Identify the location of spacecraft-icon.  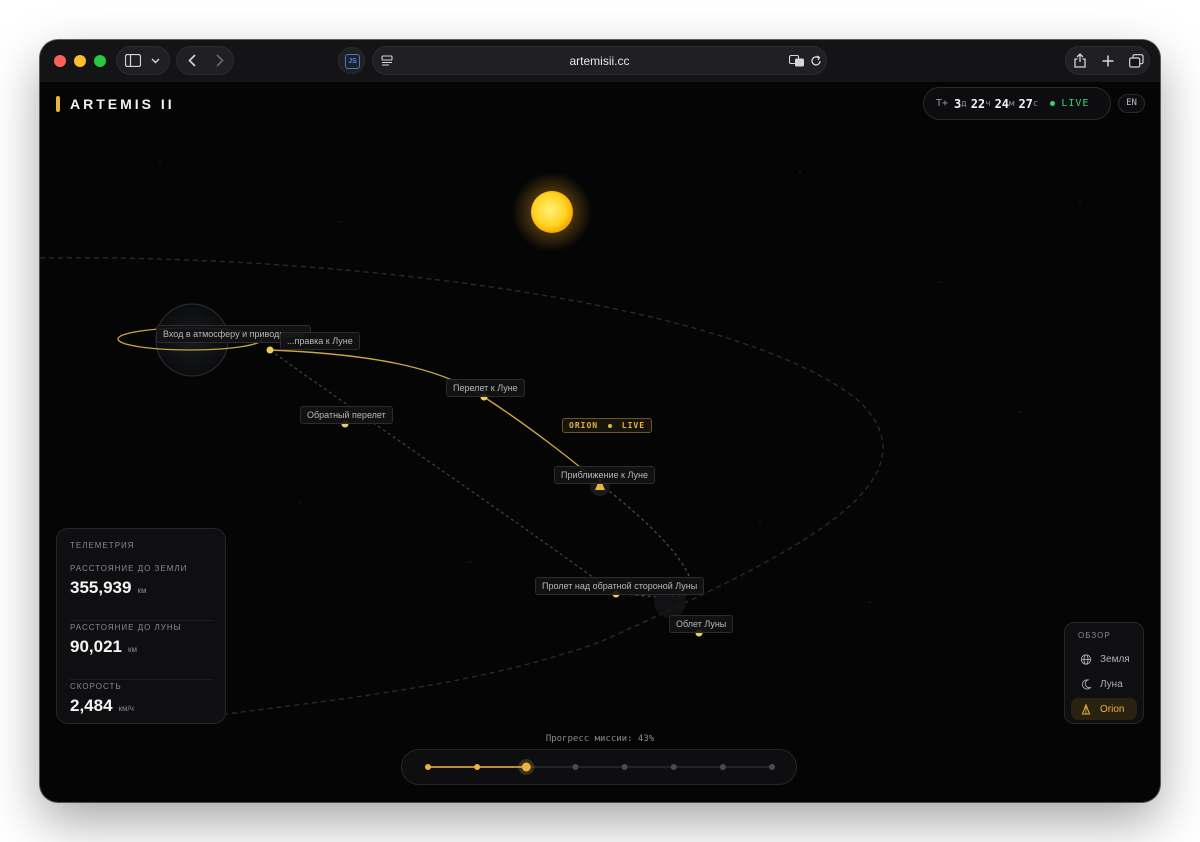
(1086, 708).